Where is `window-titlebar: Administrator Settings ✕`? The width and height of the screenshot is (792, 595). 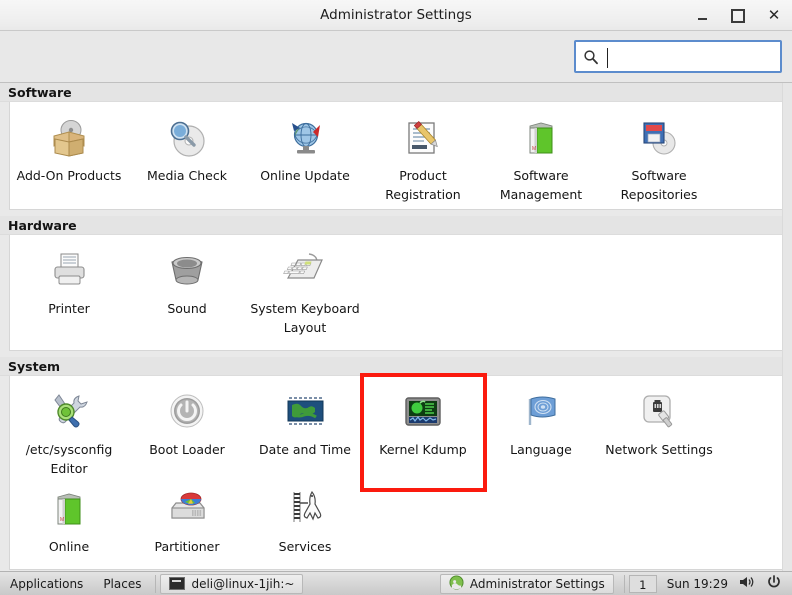
window-titlebar: Administrator Settings ✕ is located at coordinates (396, 15).